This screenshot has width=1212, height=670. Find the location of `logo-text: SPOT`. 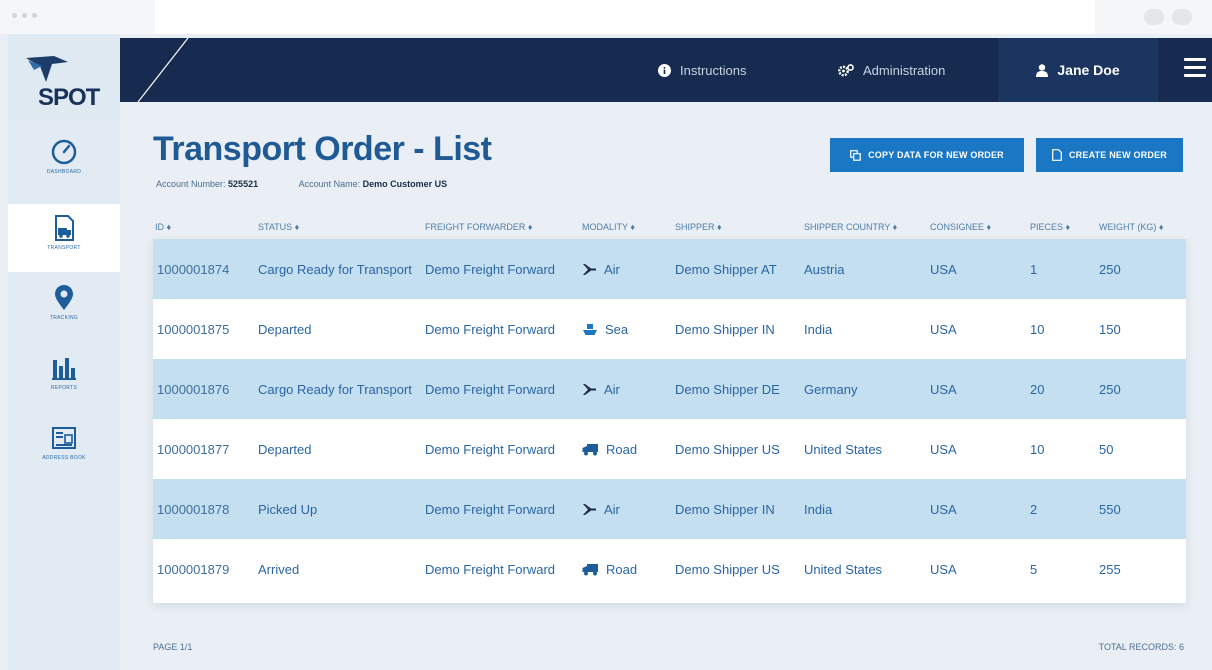

logo-text: SPOT is located at coordinates (69, 97).